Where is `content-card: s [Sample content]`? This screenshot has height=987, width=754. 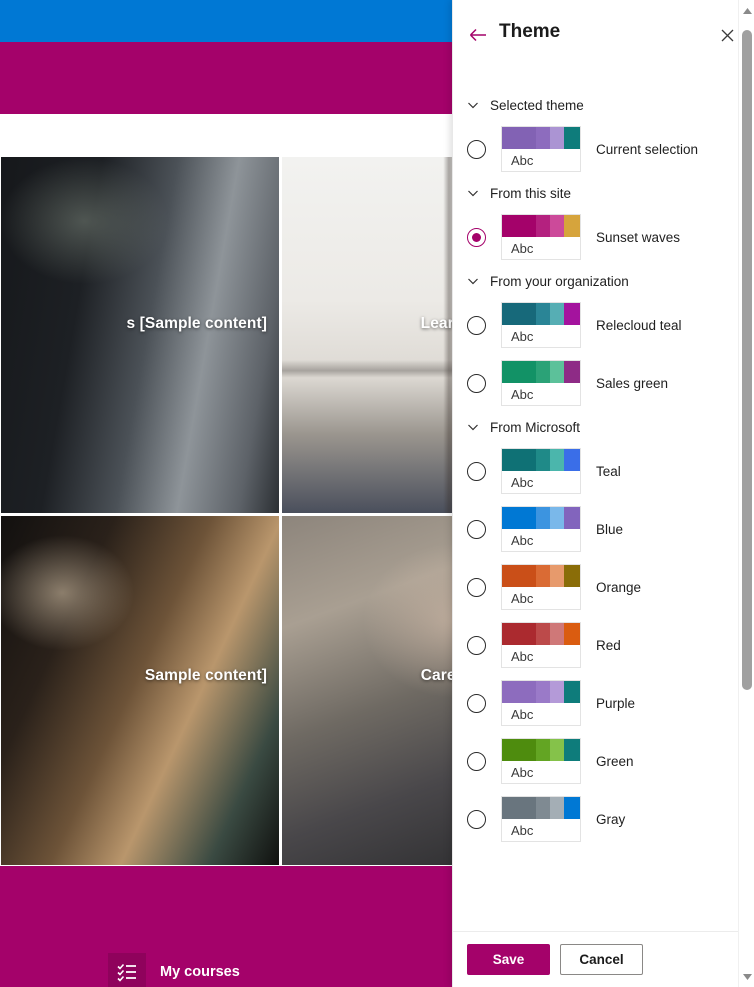 content-card: s [Sample content] is located at coordinates (140, 335).